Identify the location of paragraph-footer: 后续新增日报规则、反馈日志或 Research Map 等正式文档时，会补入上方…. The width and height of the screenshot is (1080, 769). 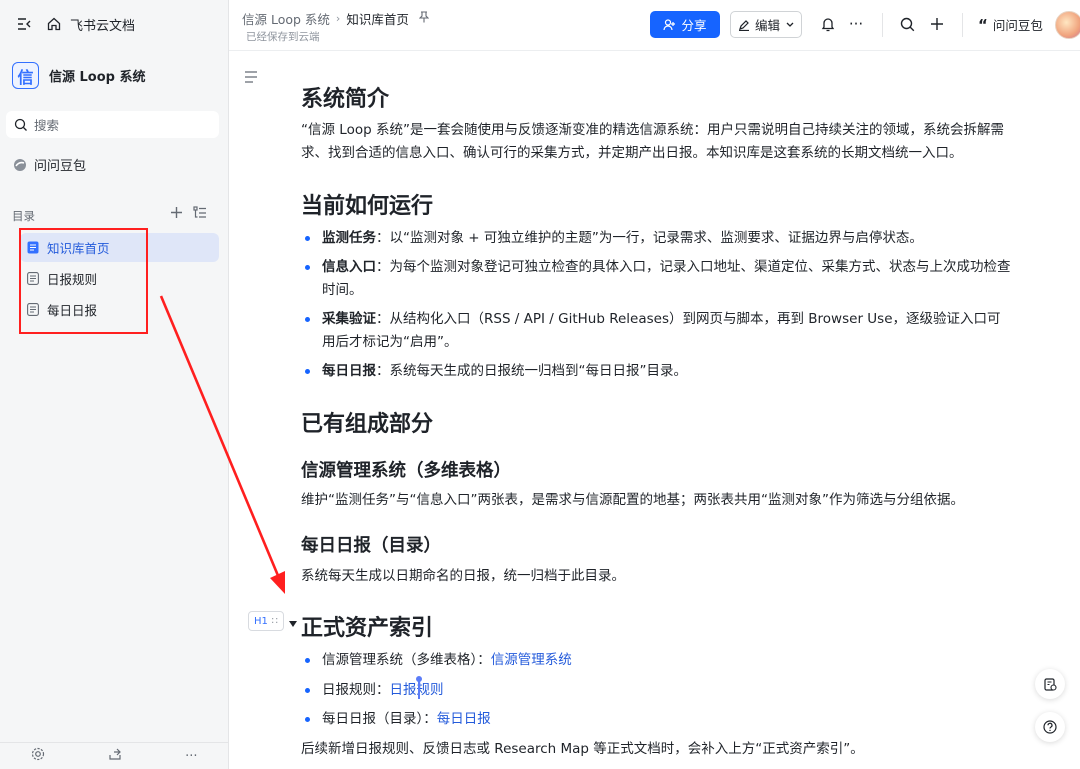
(657, 749).